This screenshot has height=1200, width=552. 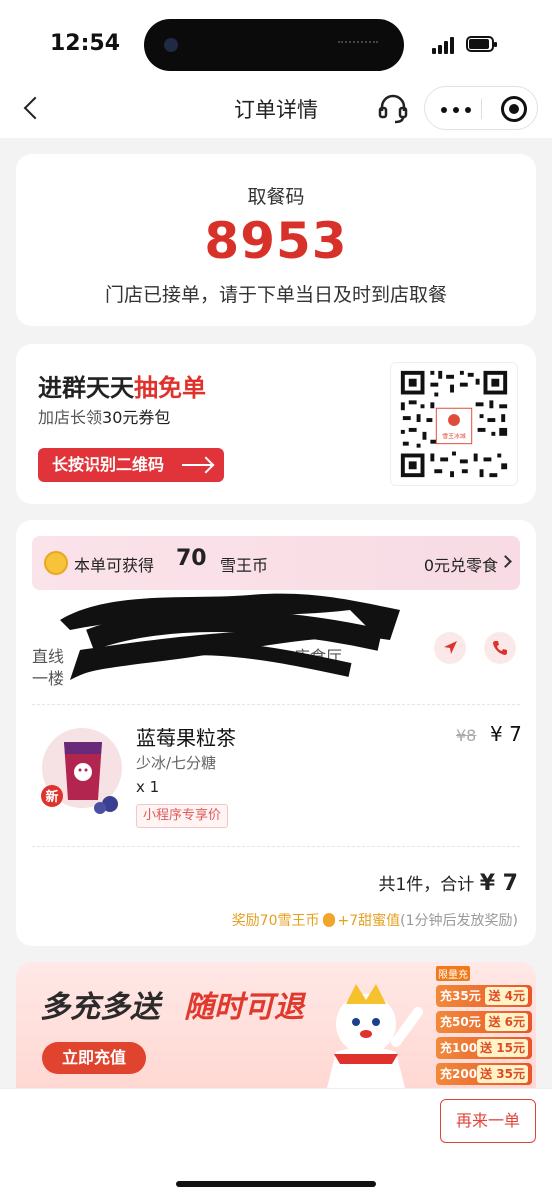 What do you see at coordinates (244, 565) in the screenshot?
I see `coin-unit: 雪王币` at bounding box center [244, 565].